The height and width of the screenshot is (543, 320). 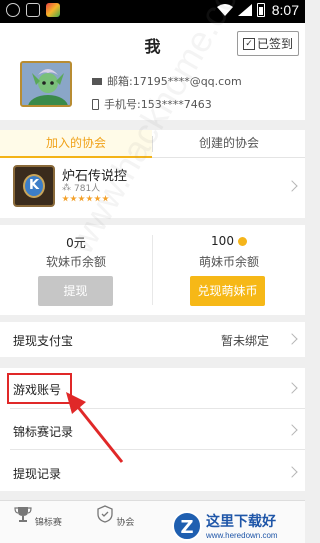 What do you see at coordinates (152, 429) in the screenshot?
I see `row-tournament-records: 锦标赛记录` at bounding box center [152, 429].